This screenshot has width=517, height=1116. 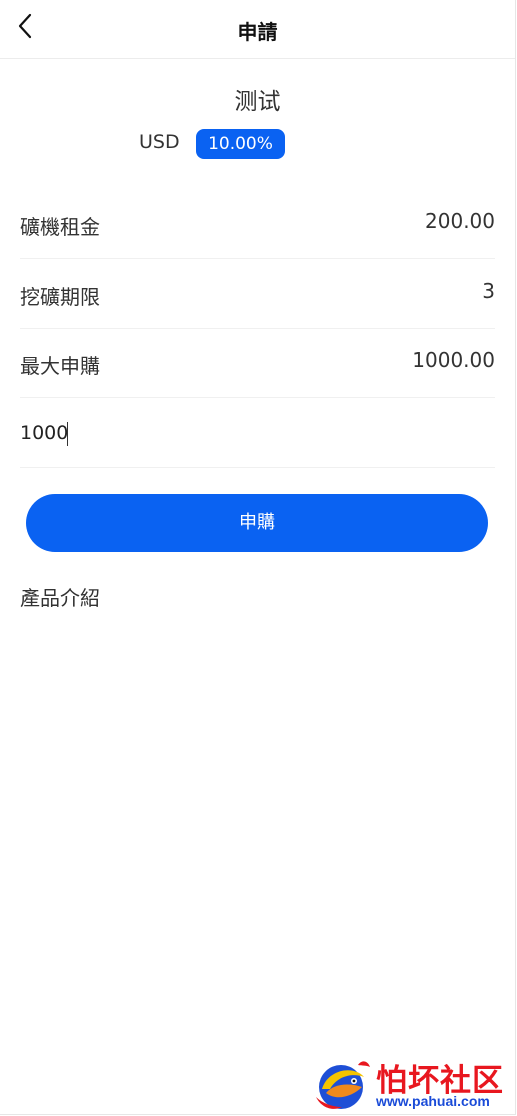 I want to click on amount-row, so click(x=257, y=433).